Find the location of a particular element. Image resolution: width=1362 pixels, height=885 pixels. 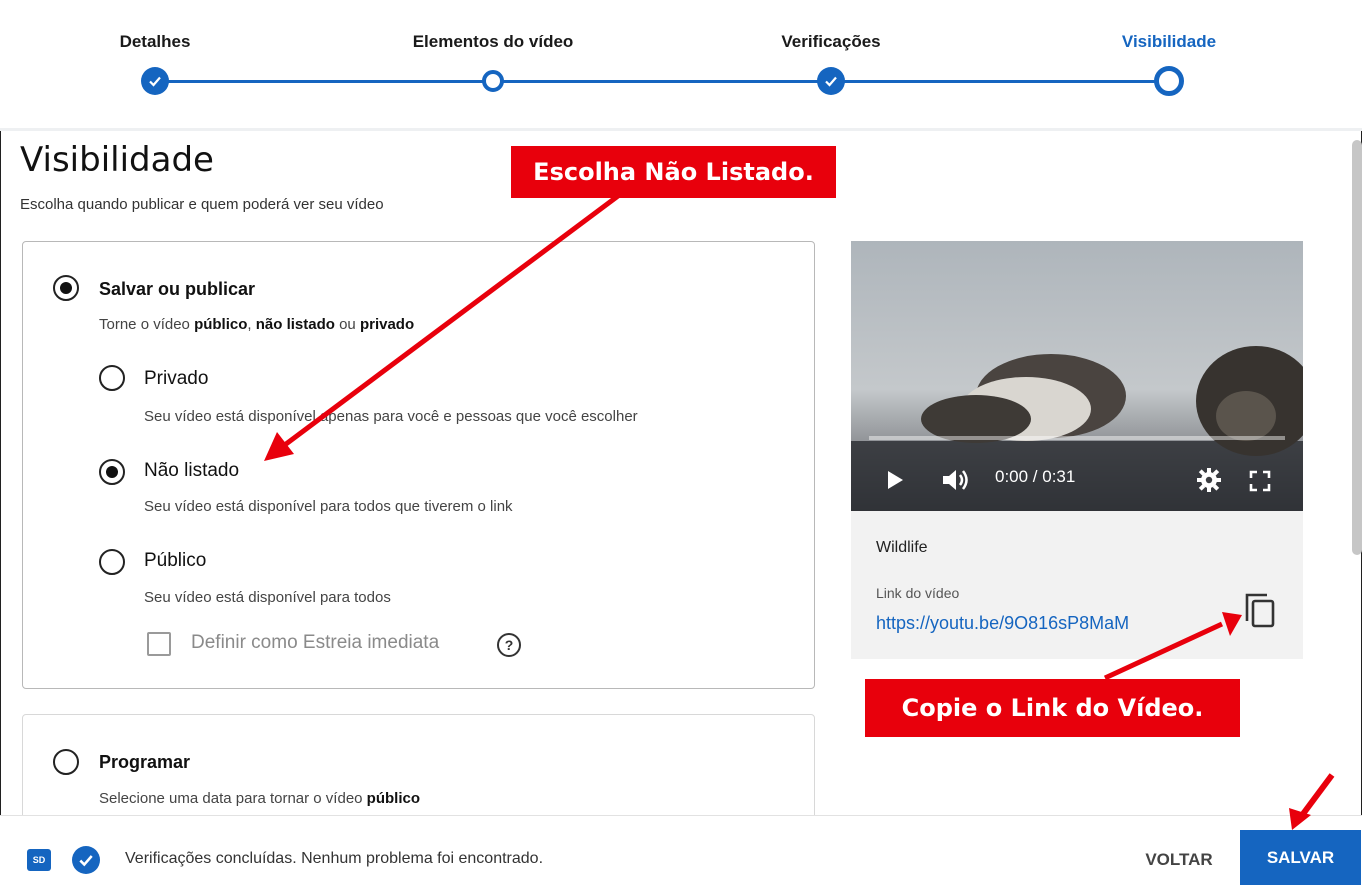

header-divider is located at coordinates (681, 129).